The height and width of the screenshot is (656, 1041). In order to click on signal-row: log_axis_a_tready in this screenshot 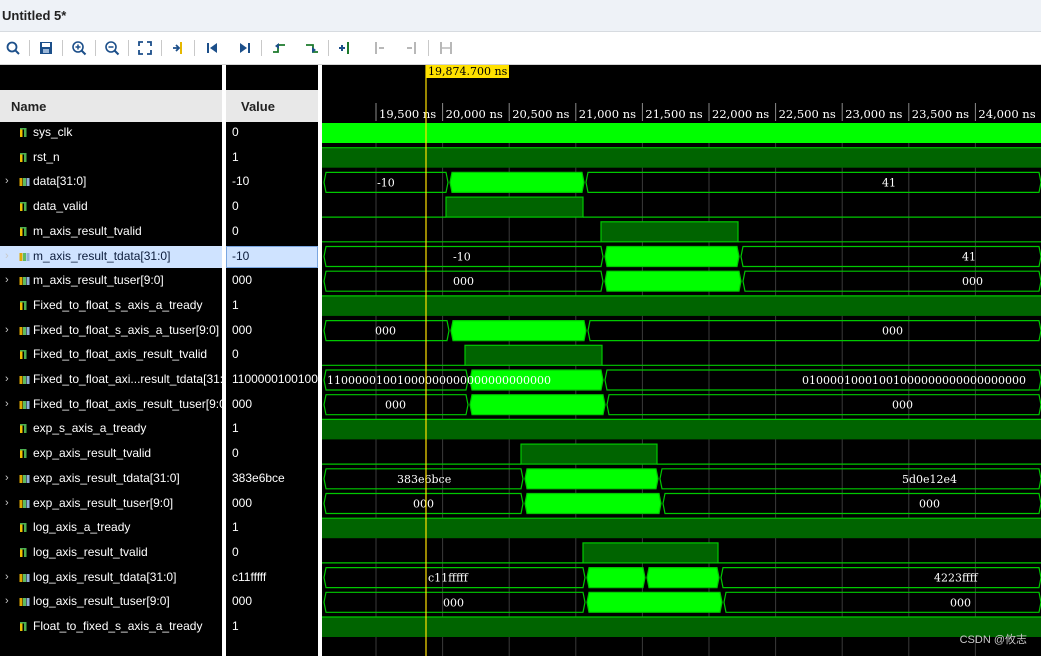, I will do `click(111, 528)`.